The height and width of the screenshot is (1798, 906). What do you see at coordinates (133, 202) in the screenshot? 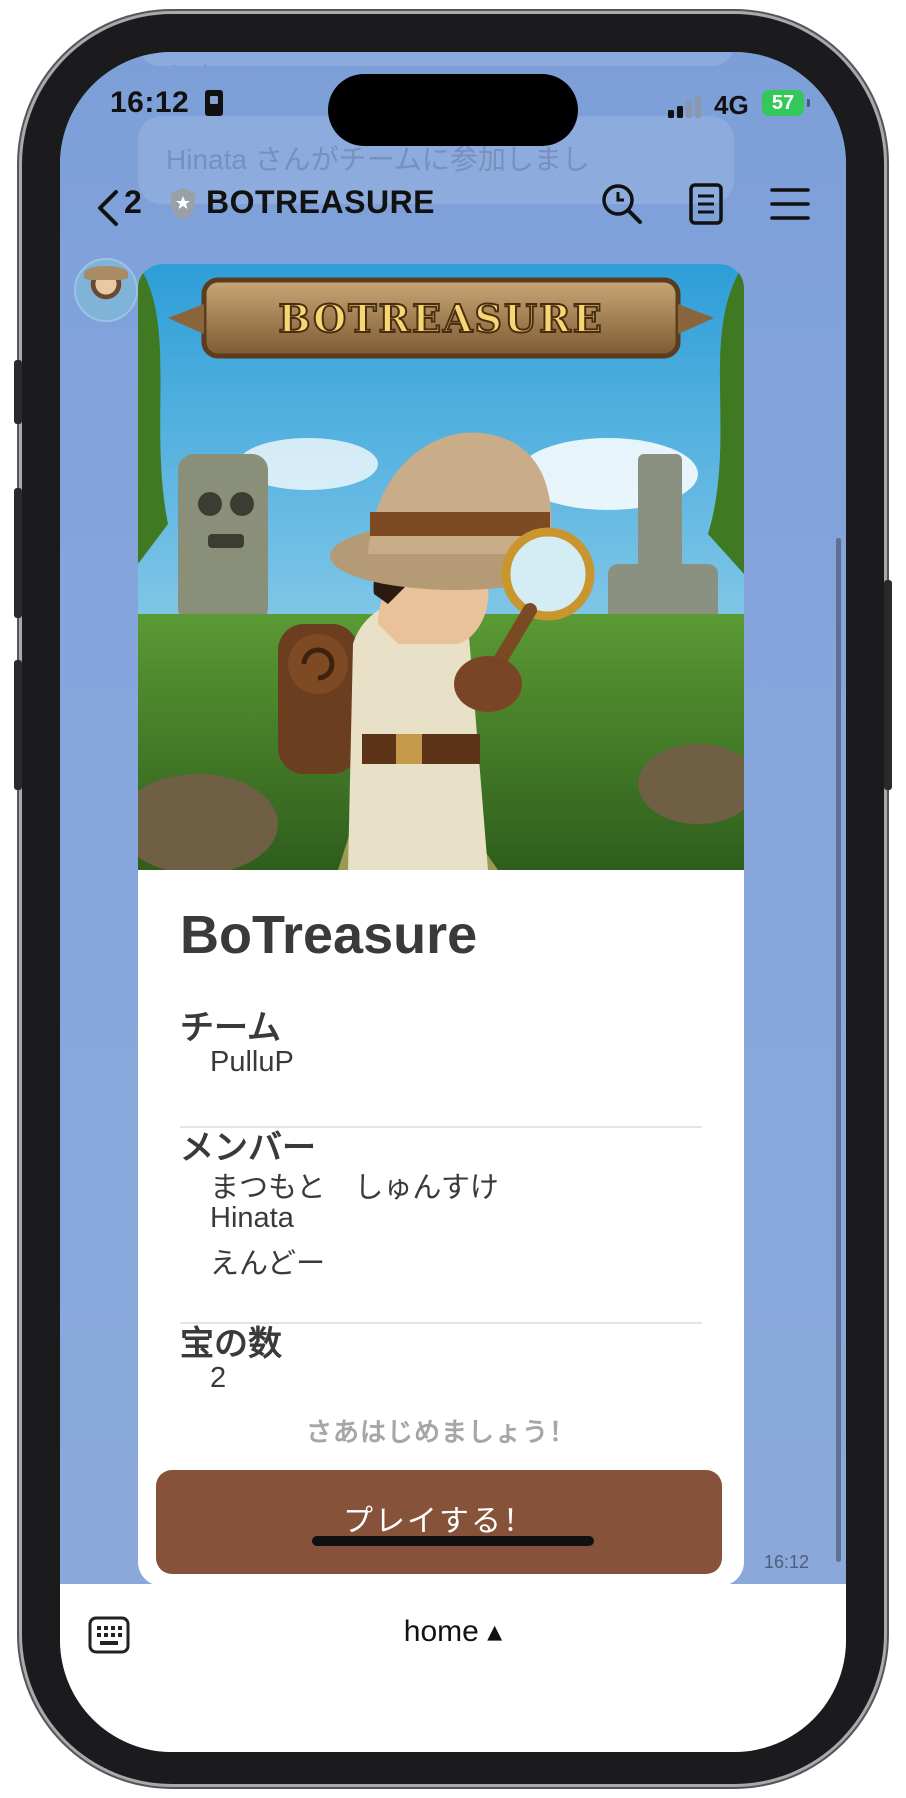
I see `unread-count: 2` at bounding box center [133, 202].